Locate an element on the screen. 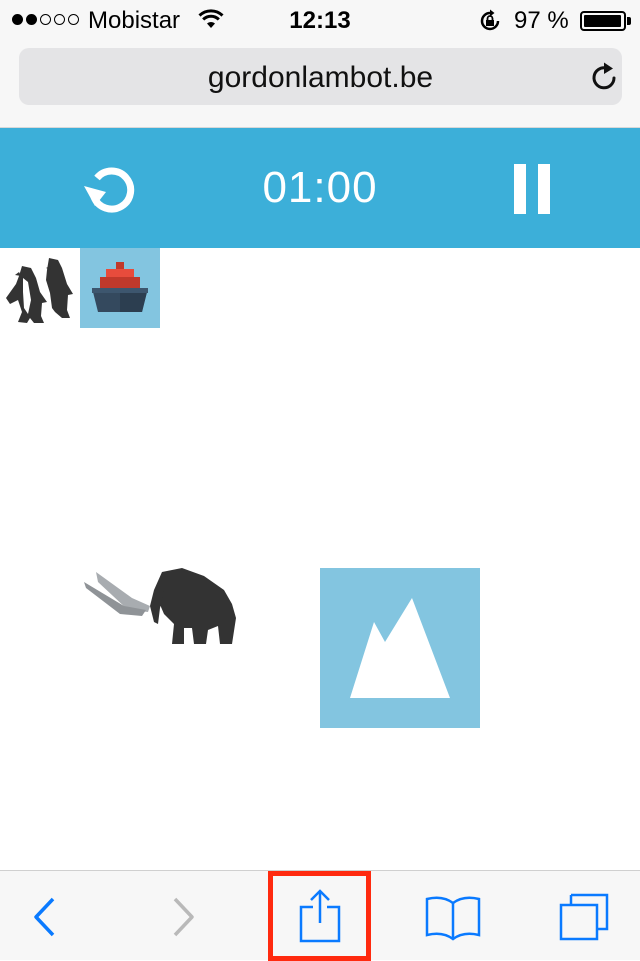 The height and width of the screenshot is (961, 640). back-button is located at coordinates (45, 916).